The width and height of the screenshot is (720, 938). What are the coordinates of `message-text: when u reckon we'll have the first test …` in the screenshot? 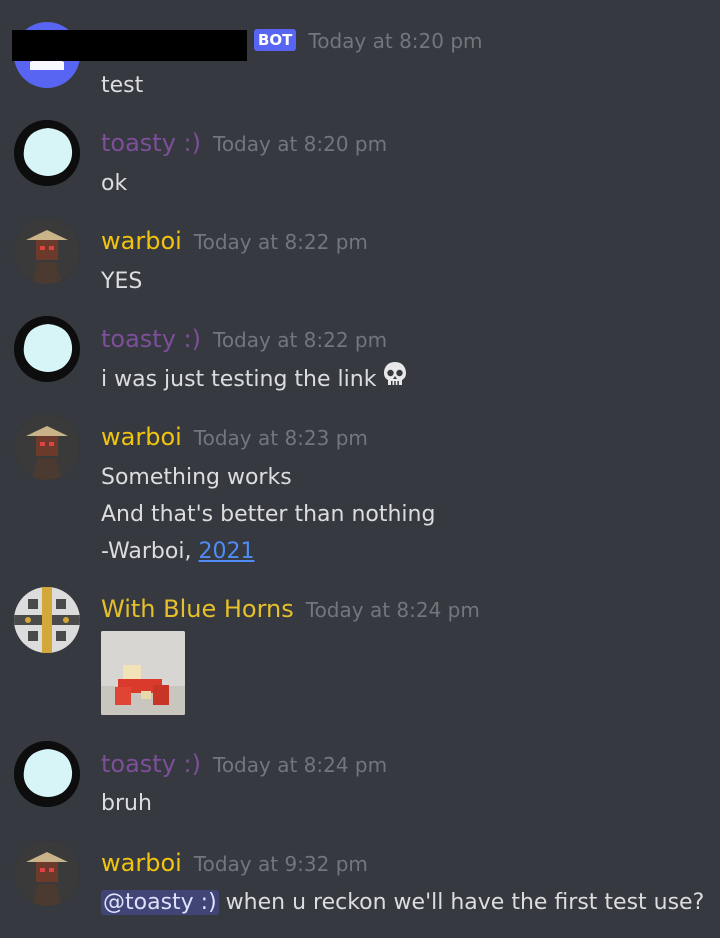 It's located at (461, 902).